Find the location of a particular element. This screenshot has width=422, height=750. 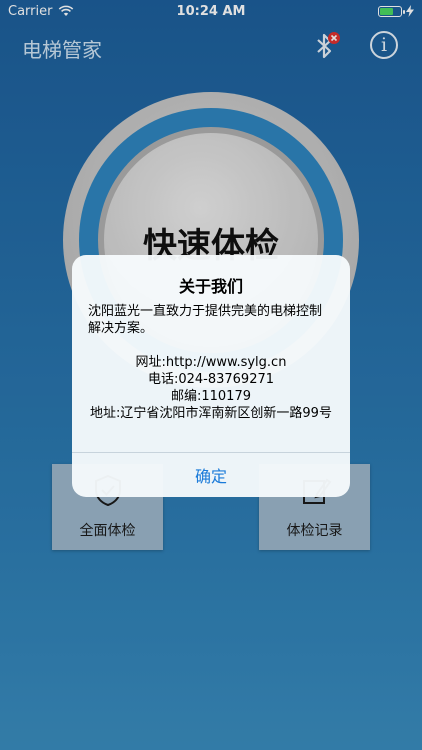

dialog-intro: 沈阳蓝光一直致力于提供完美的电梯控制解决方案。 is located at coordinates (205, 320).